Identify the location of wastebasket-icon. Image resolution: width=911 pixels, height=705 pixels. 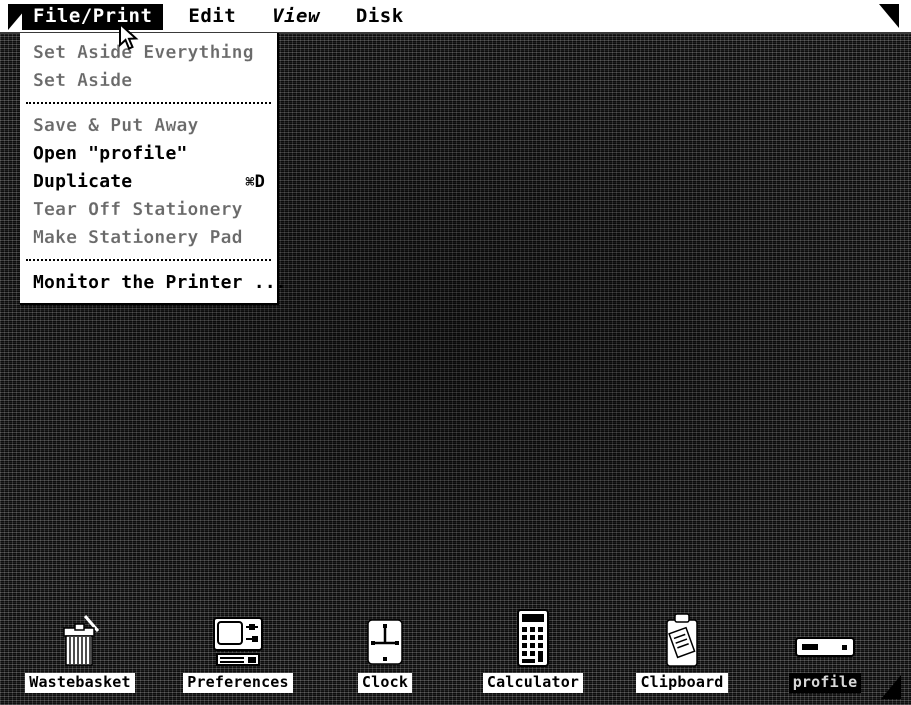
(80, 641).